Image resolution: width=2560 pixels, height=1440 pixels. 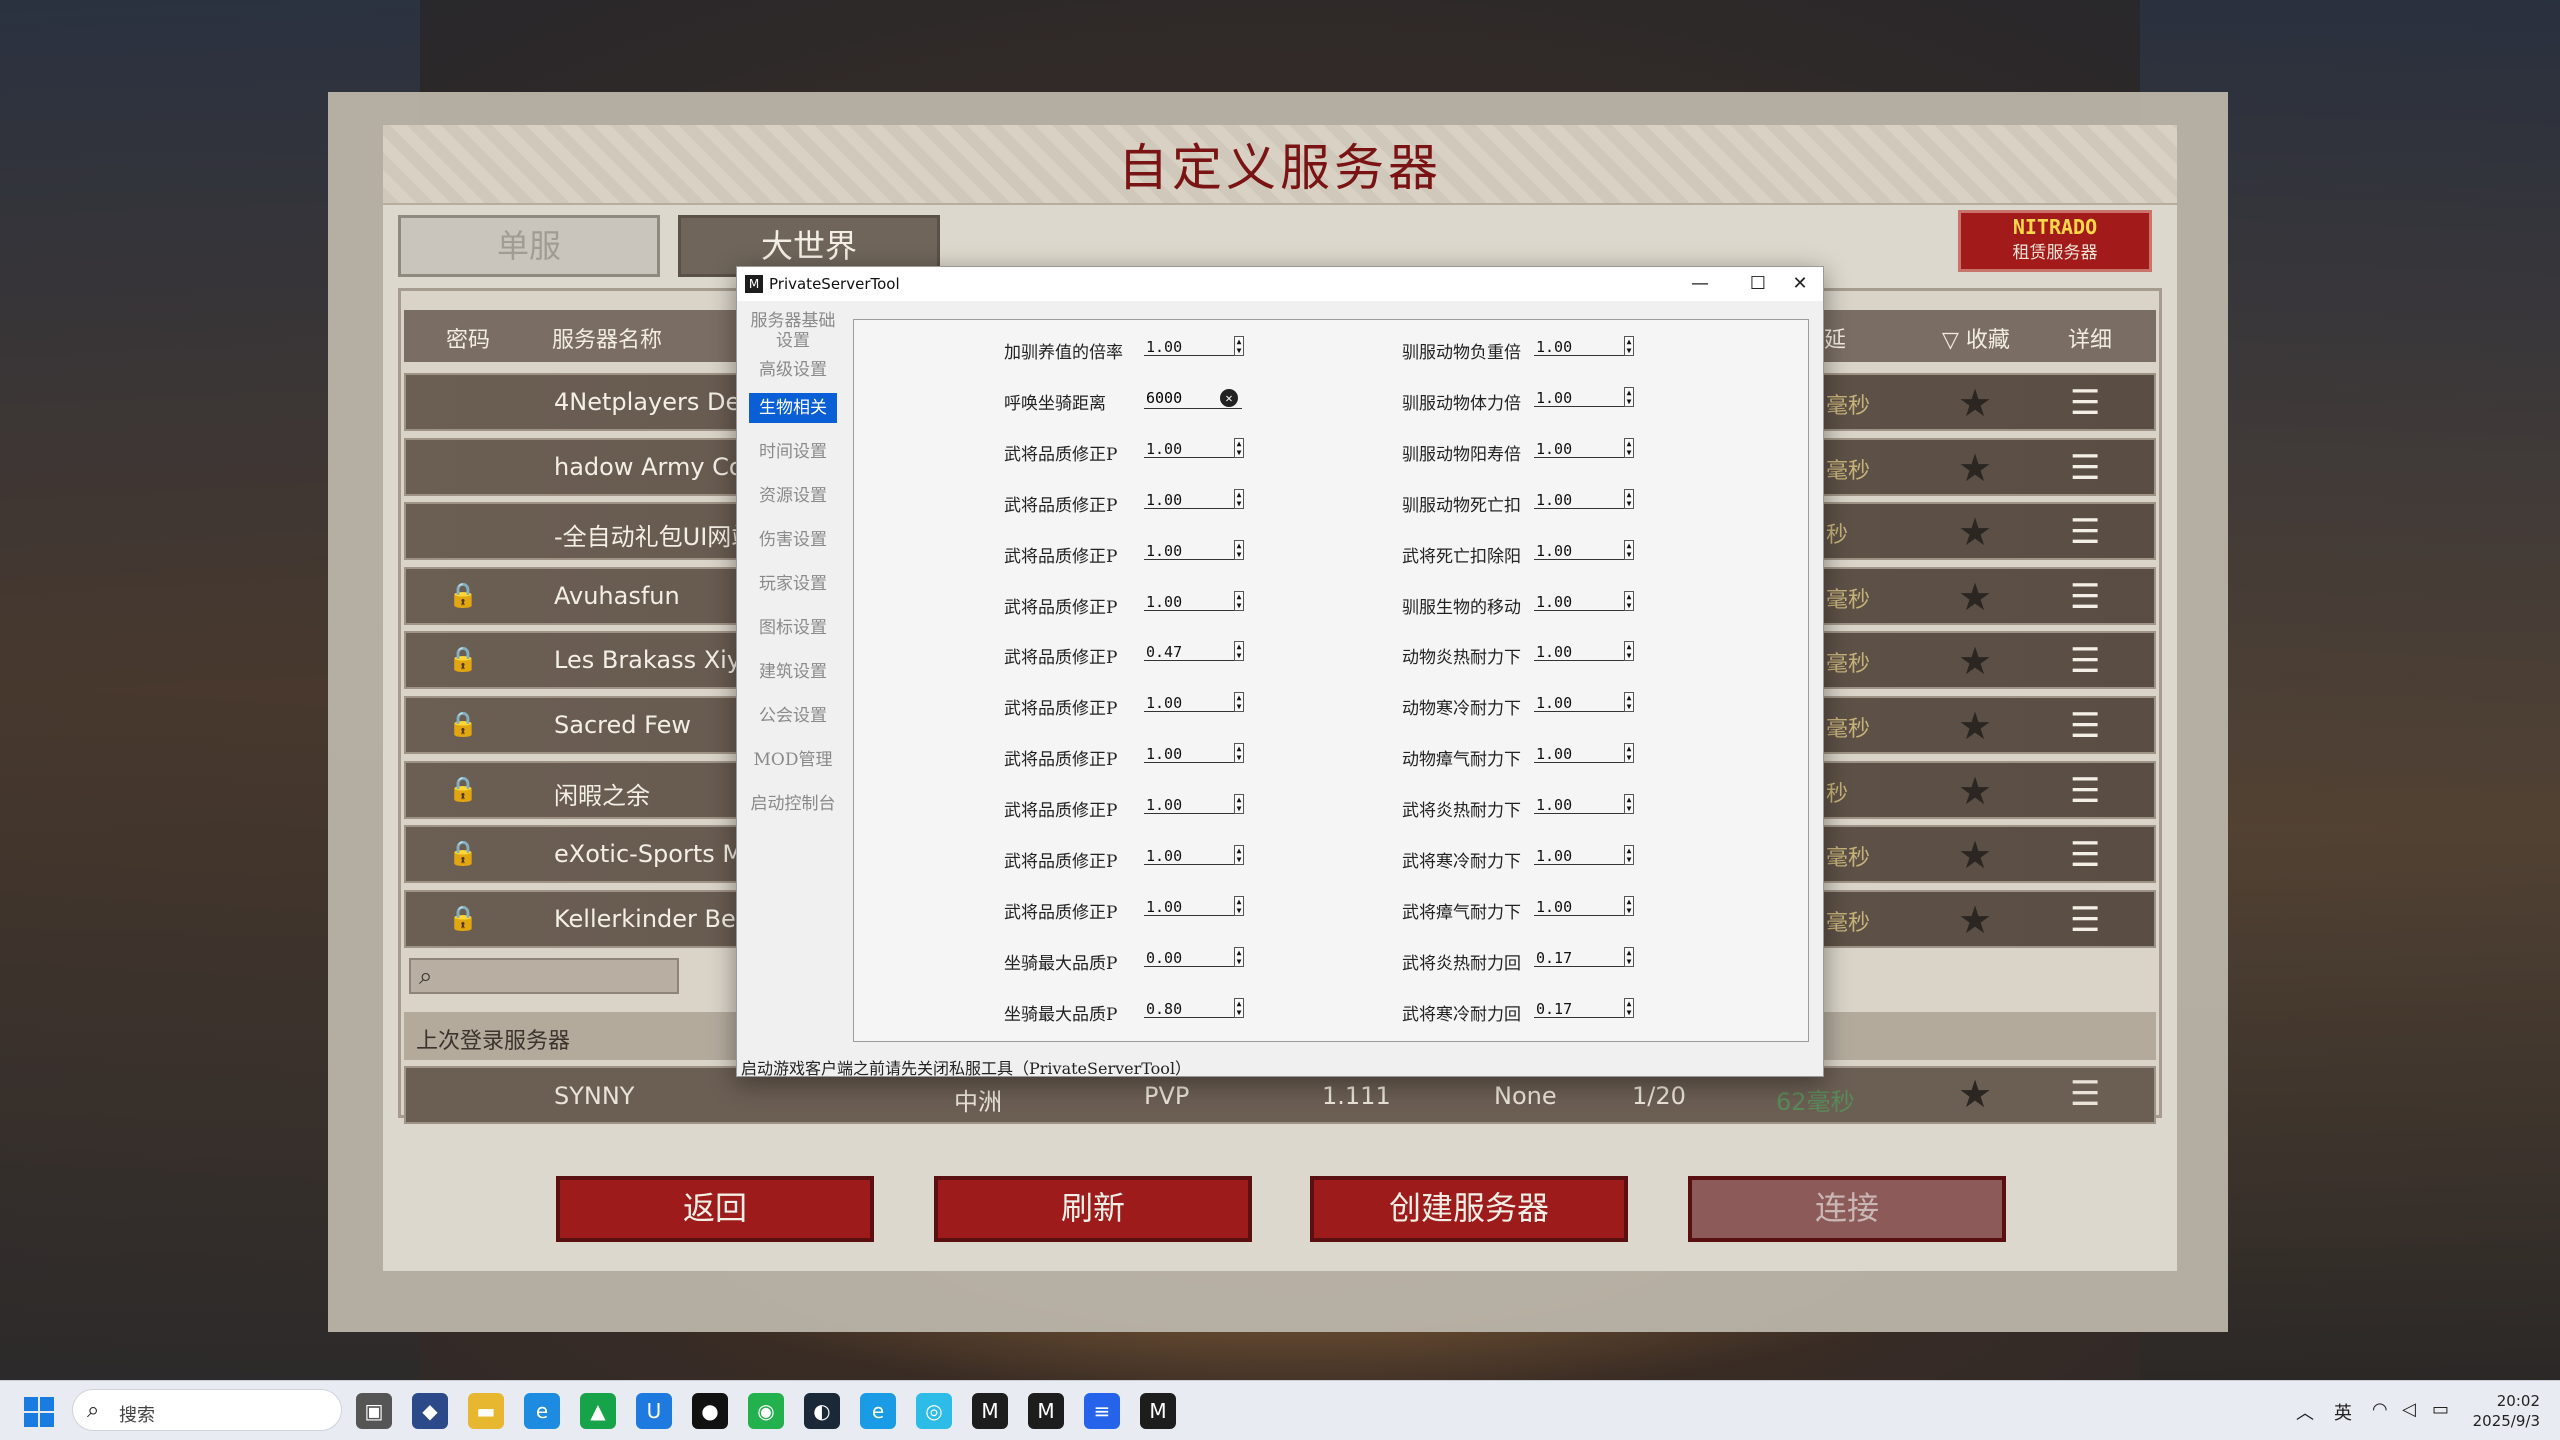 I want to click on server-search-input, so click(x=561, y=976).